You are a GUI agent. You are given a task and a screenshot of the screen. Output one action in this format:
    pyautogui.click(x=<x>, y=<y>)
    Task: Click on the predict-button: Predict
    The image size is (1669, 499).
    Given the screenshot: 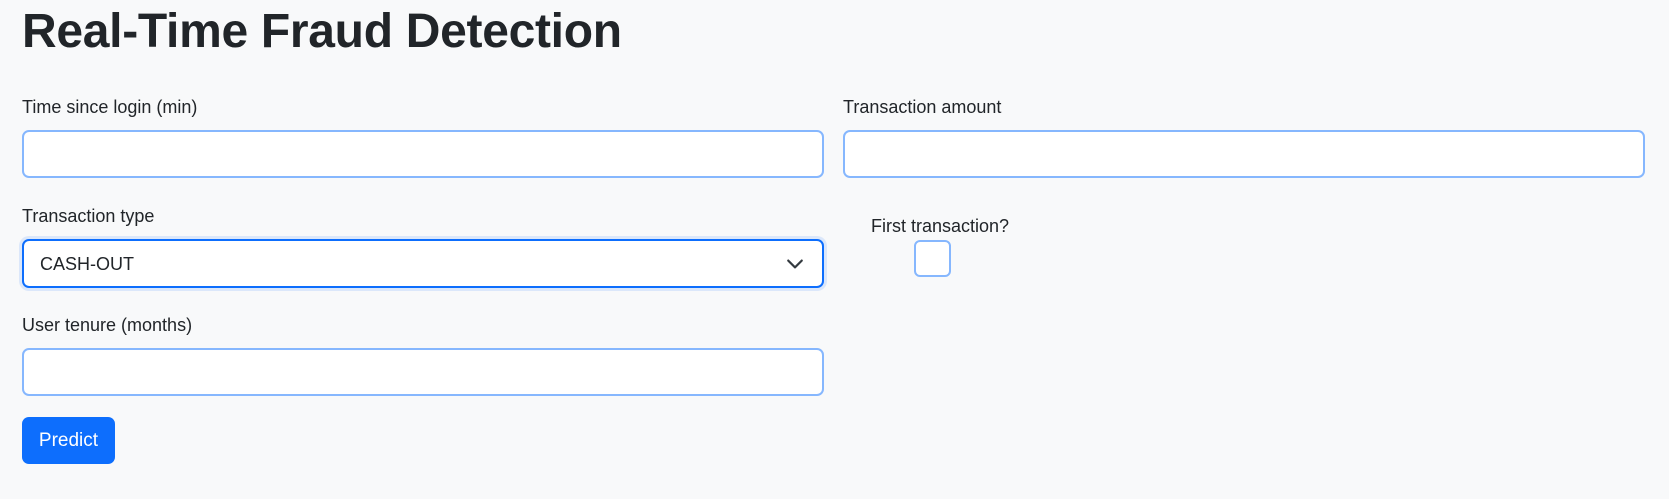 What is the action you would take?
    pyautogui.click(x=68, y=440)
    